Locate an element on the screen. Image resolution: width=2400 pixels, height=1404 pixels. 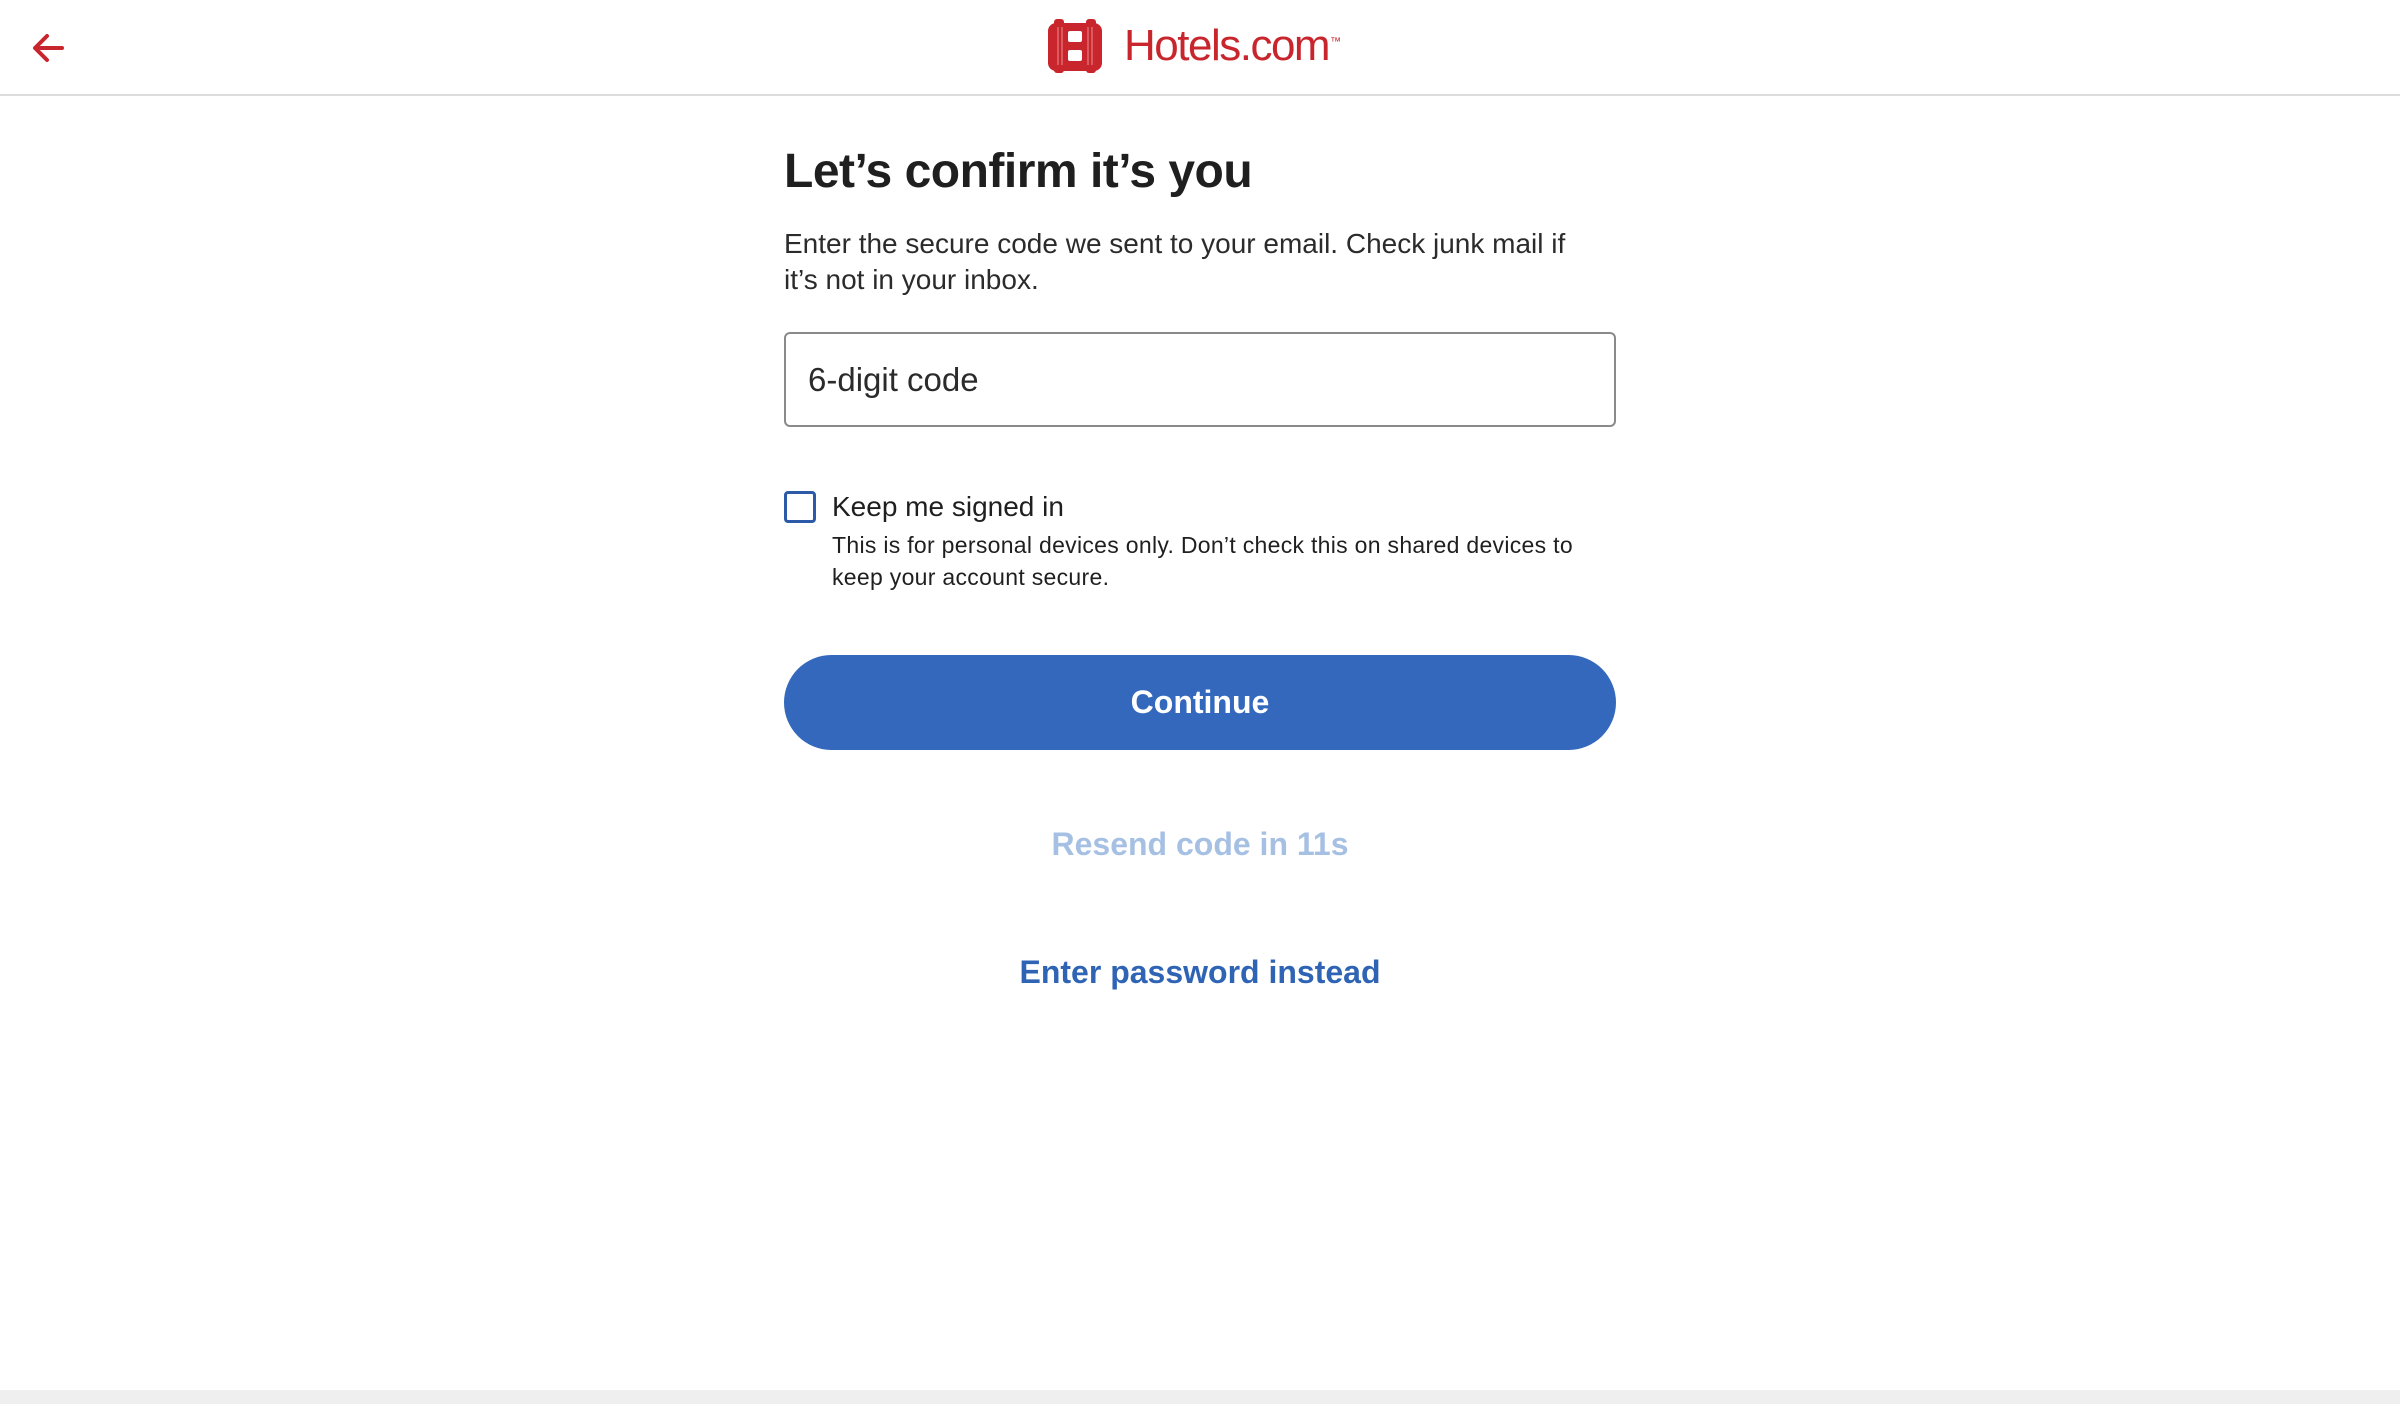
arrow-left-icon is located at coordinates (48, 48).